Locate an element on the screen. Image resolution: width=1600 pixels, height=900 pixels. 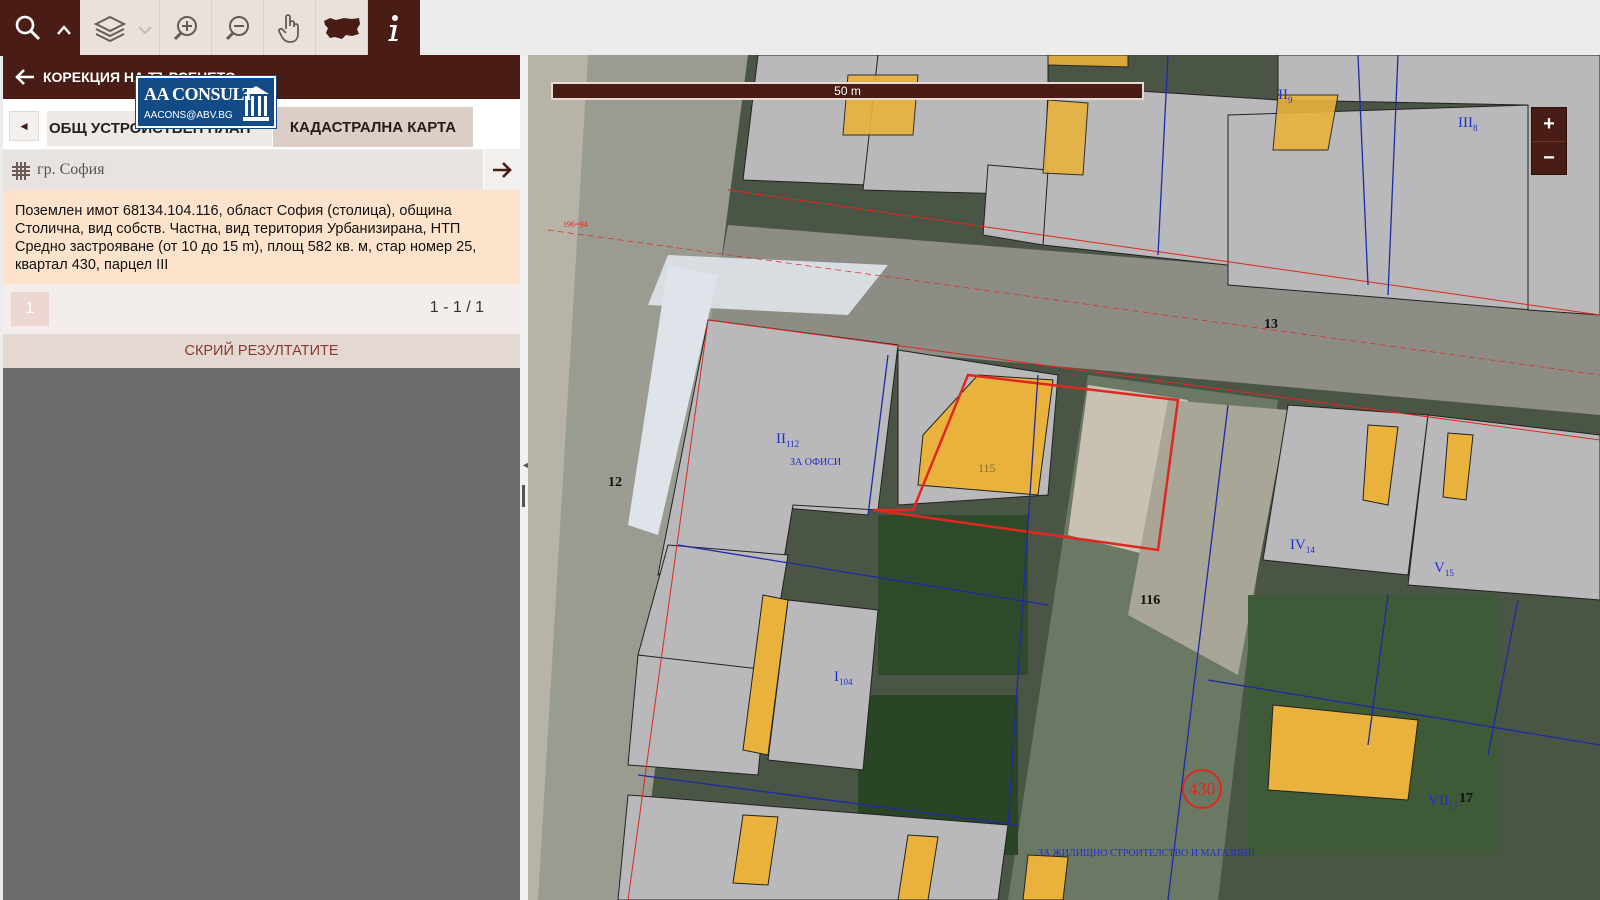
chevron-up-icon is located at coordinates (64, 30).